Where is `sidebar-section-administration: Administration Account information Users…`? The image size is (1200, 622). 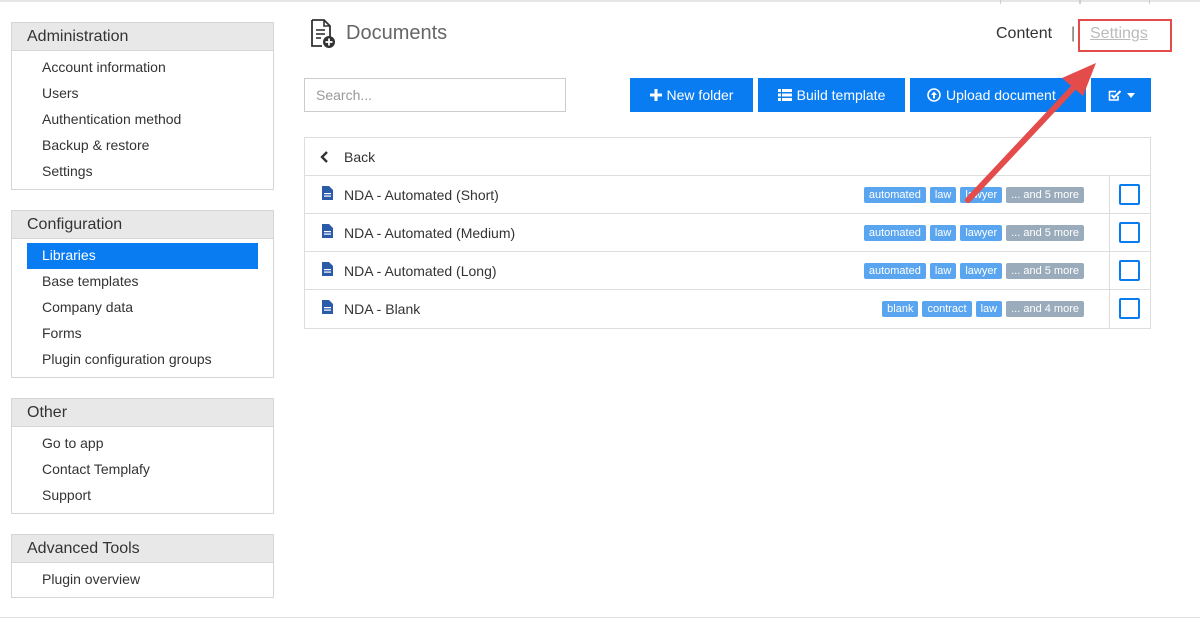 sidebar-section-administration: Administration Account information Users… is located at coordinates (142, 106).